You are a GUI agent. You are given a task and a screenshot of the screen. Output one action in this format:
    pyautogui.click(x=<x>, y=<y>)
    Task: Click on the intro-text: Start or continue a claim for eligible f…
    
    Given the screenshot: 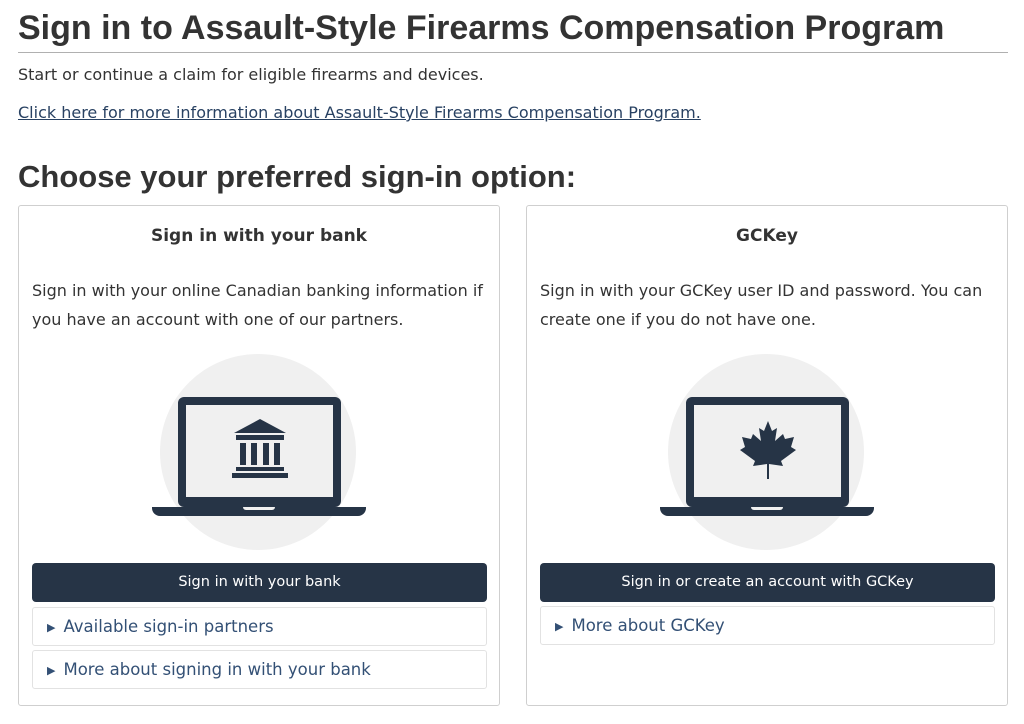 What is the action you would take?
    pyautogui.click(x=251, y=74)
    